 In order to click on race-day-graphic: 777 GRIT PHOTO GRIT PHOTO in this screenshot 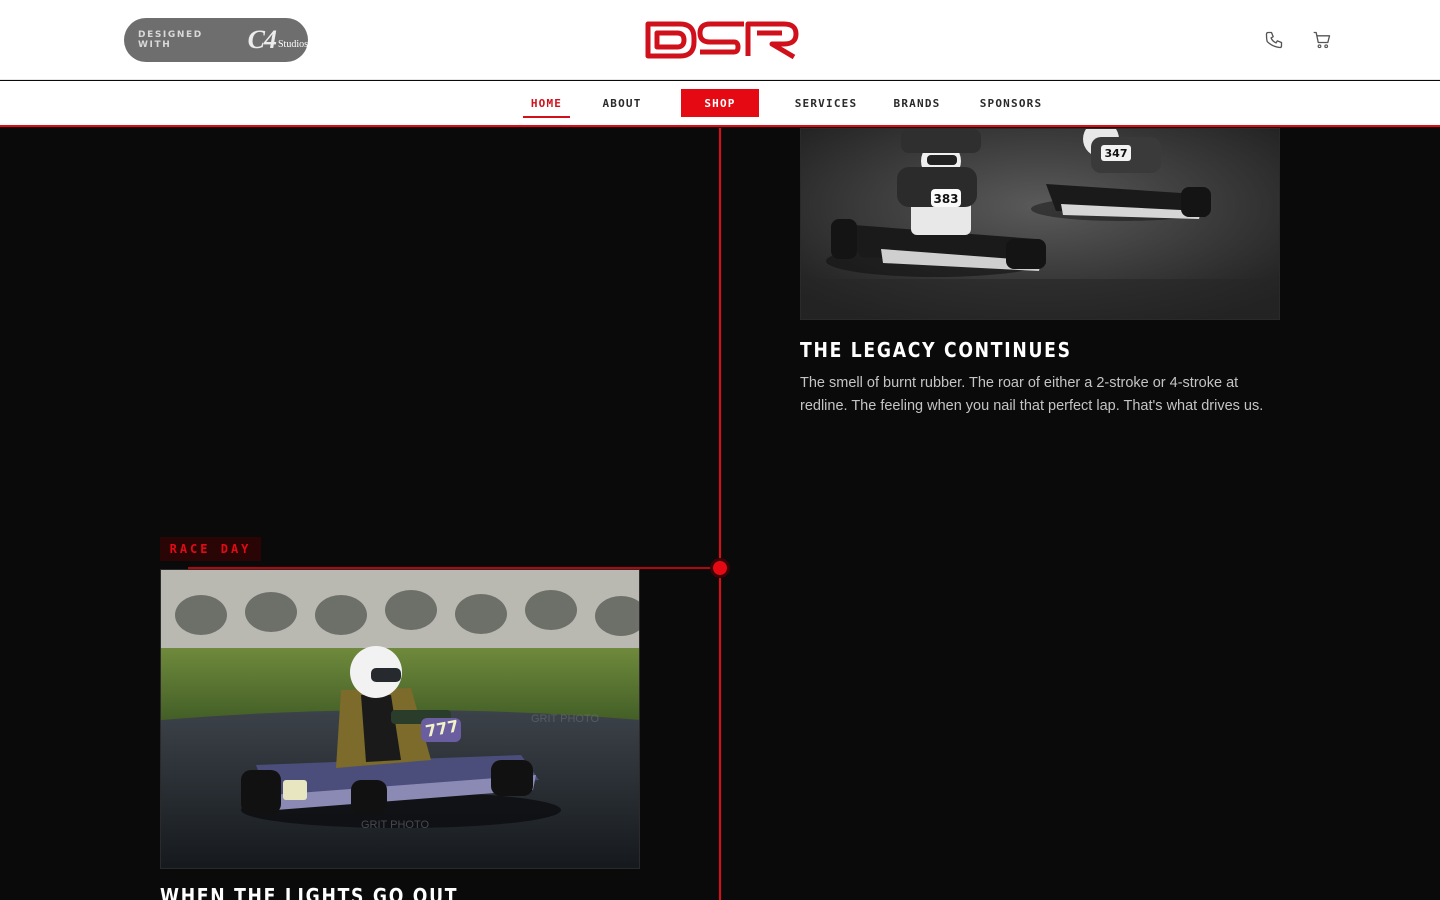, I will do `click(400, 719)`.